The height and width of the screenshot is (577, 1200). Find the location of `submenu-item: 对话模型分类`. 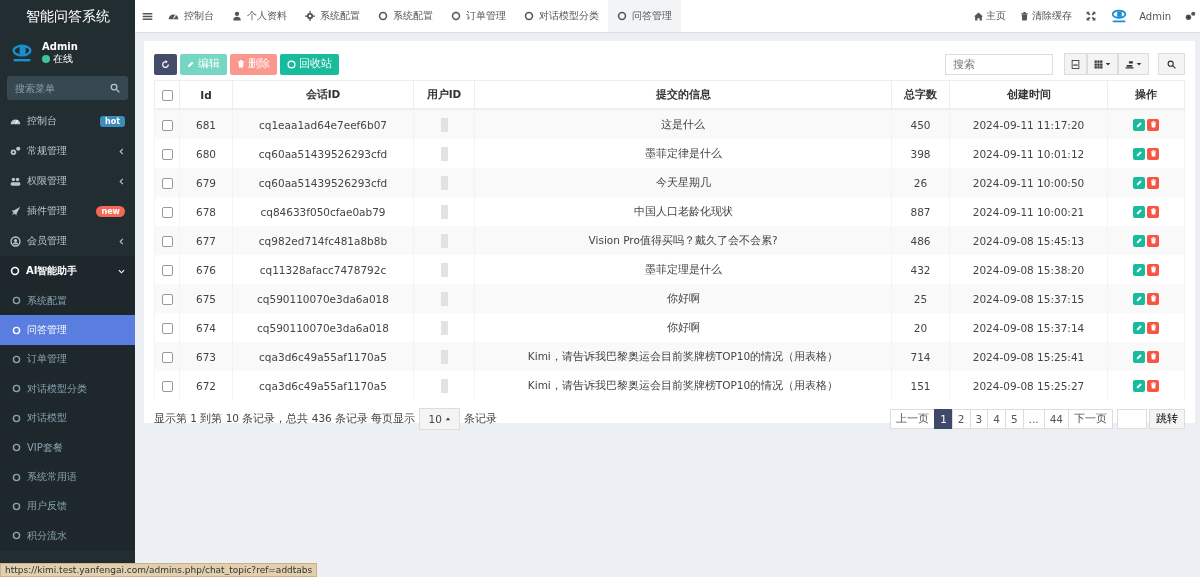

submenu-item: 对话模型分类 is located at coordinates (67, 389).